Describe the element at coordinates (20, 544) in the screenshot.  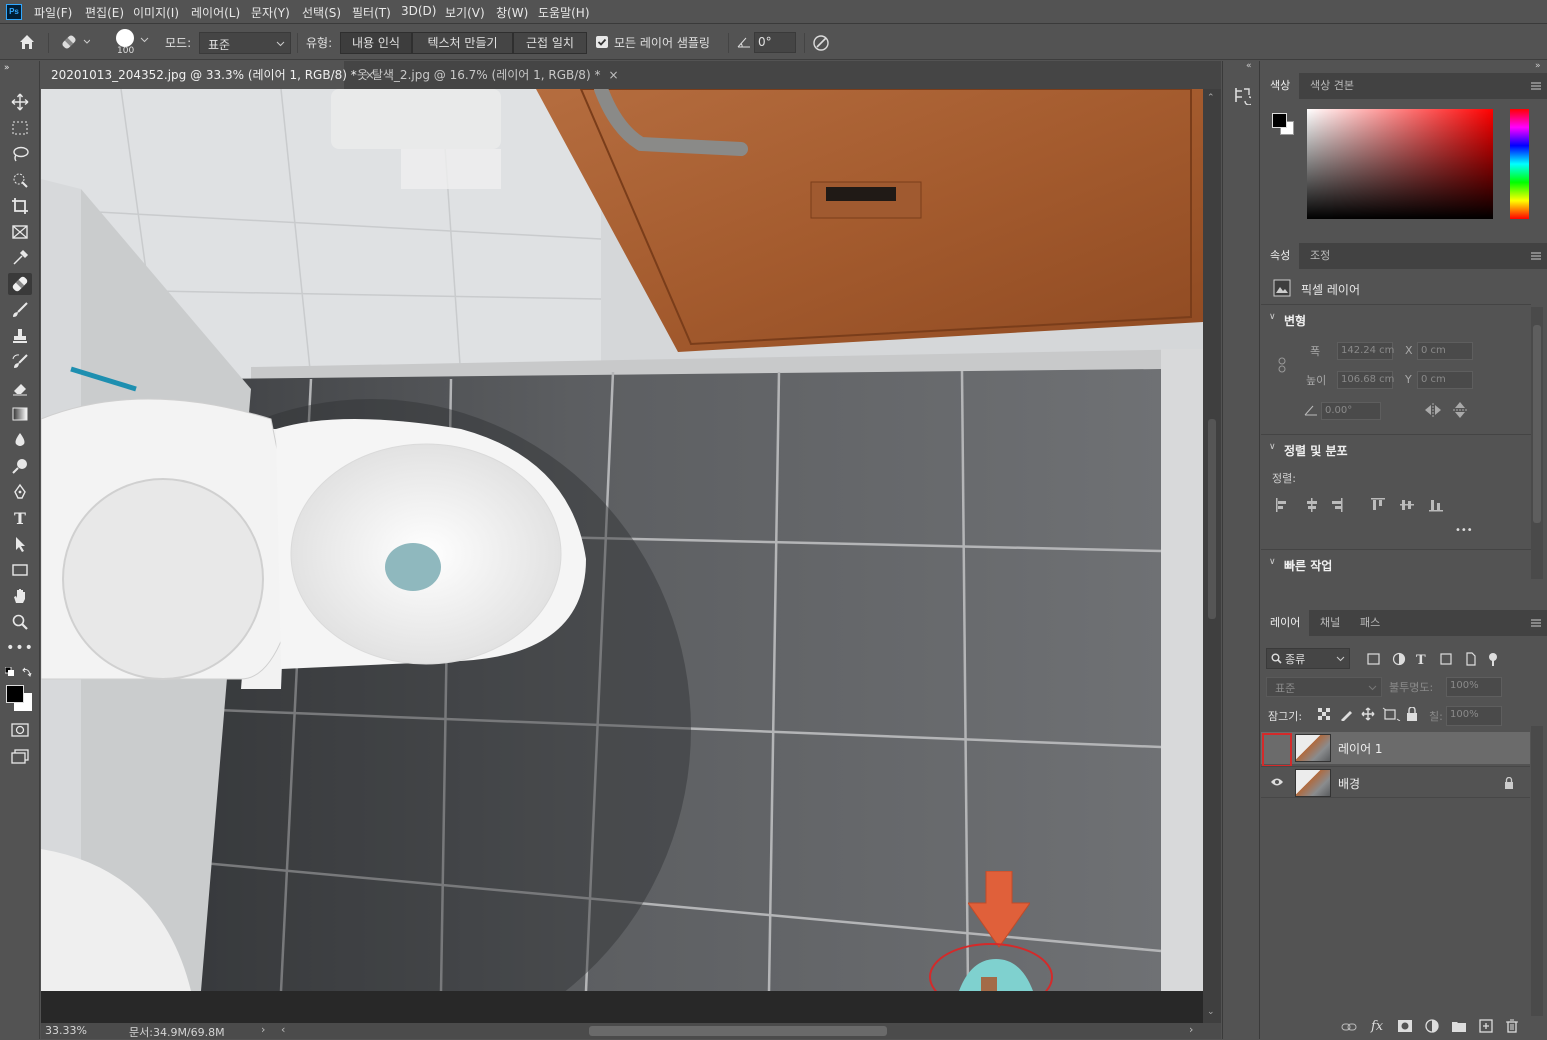
I see `path-selection-tool-icon` at that location.